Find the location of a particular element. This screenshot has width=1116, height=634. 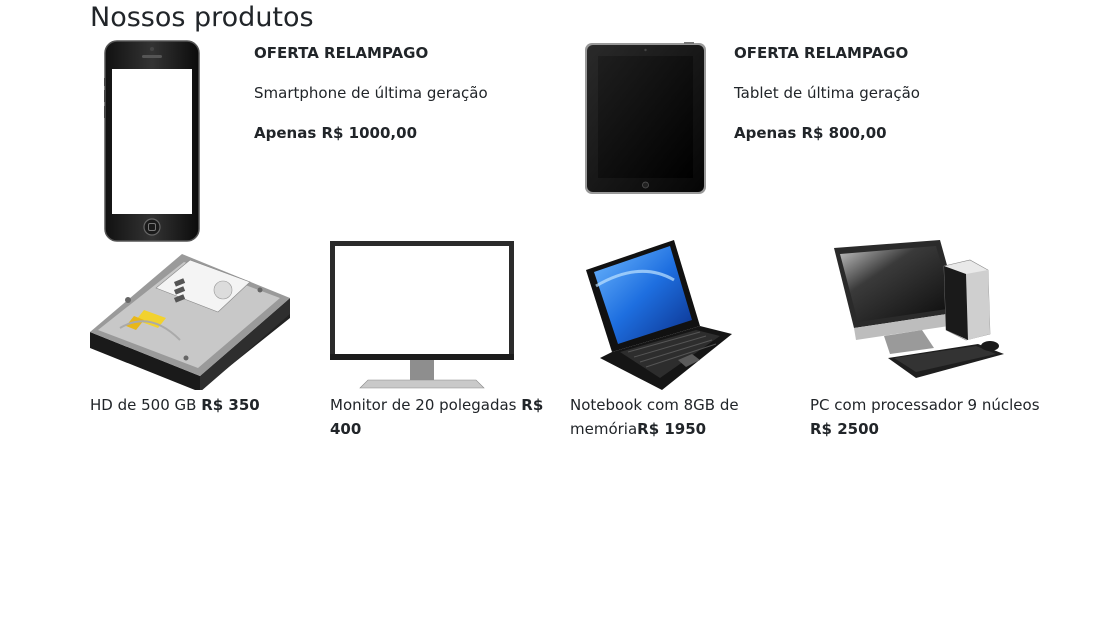

product-caption: Monitor de 20 polegadas R$ 400 is located at coordinates (445, 417).